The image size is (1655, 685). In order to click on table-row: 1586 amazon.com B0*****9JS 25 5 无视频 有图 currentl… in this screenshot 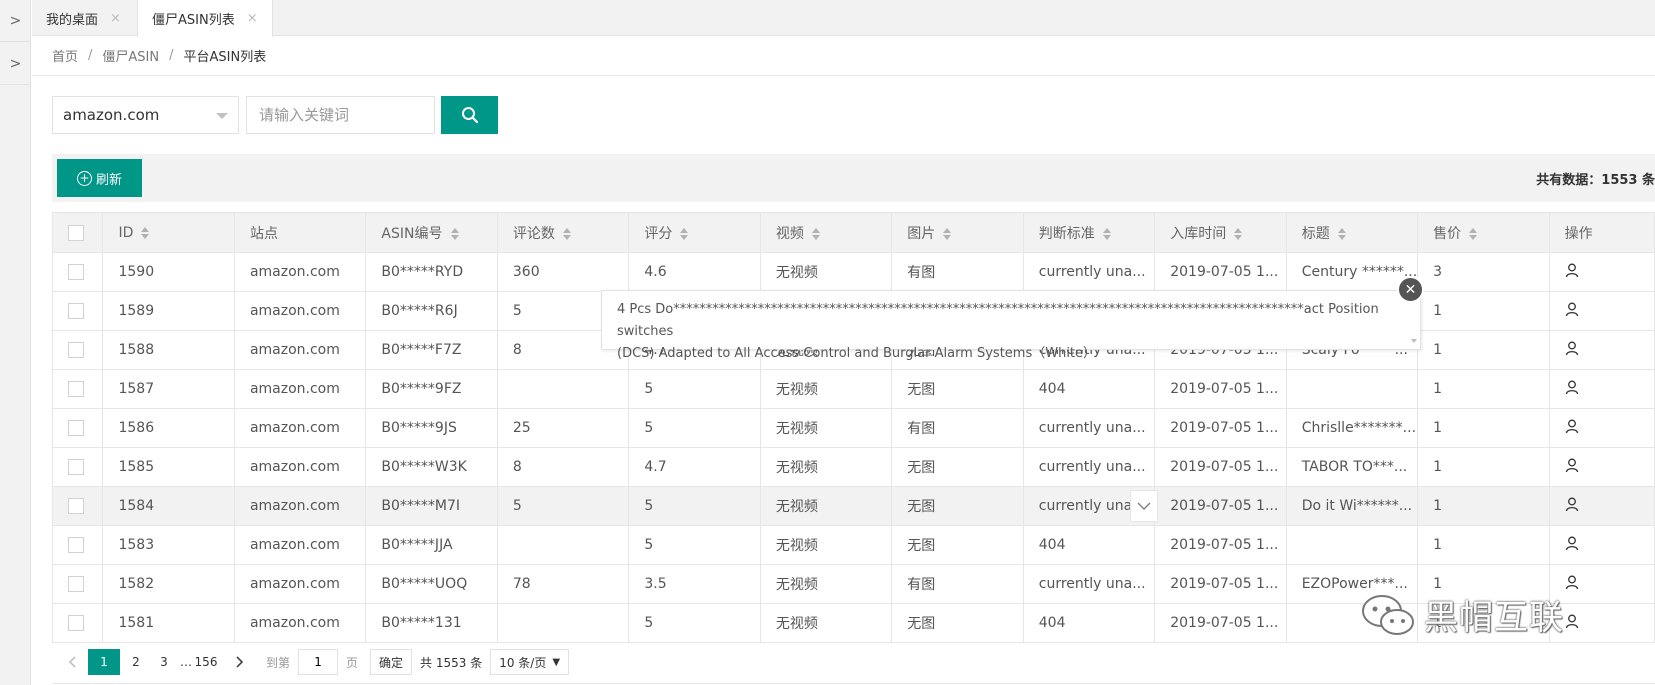, I will do `click(853, 428)`.